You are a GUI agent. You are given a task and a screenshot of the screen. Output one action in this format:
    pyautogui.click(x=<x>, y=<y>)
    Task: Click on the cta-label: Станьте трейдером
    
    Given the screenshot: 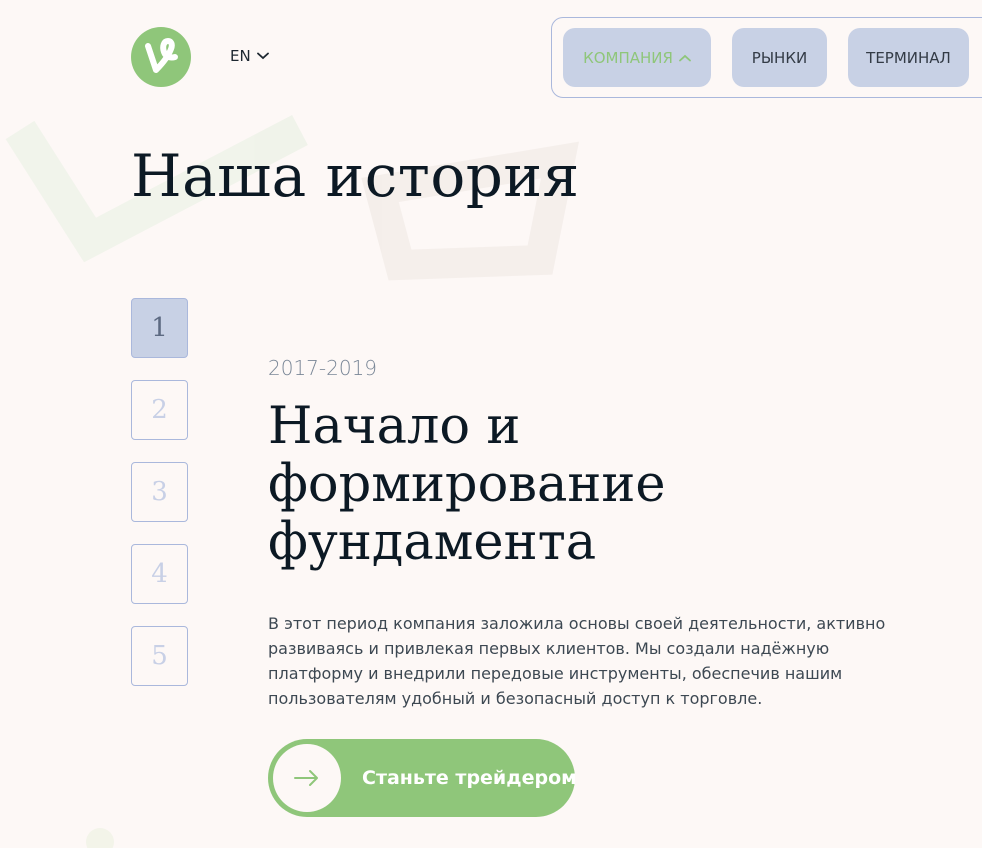 What is the action you would take?
    pyautogui.click(x=469, y=778)
    